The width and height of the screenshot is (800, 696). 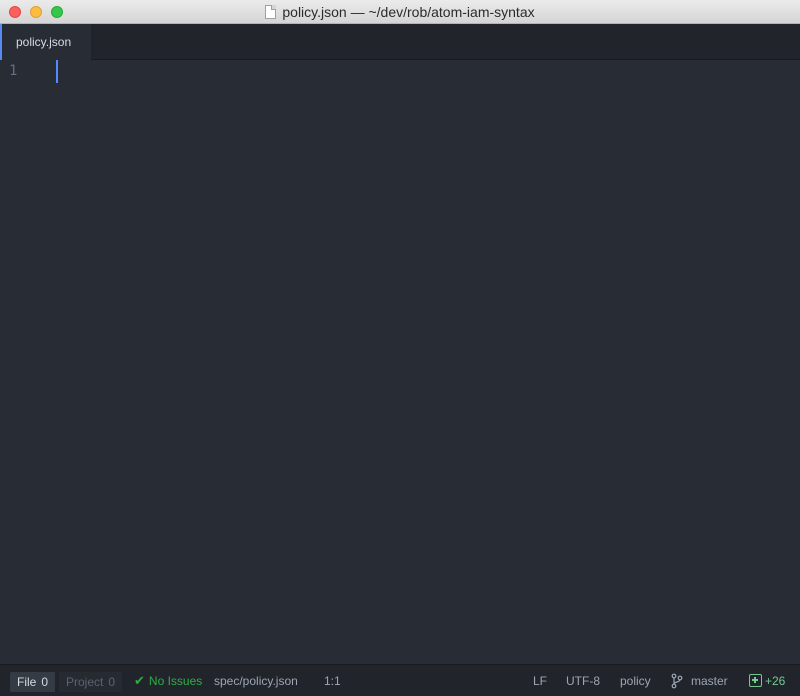 I want to click on linter-file-tab: File 0, so click(x=33, y=682).